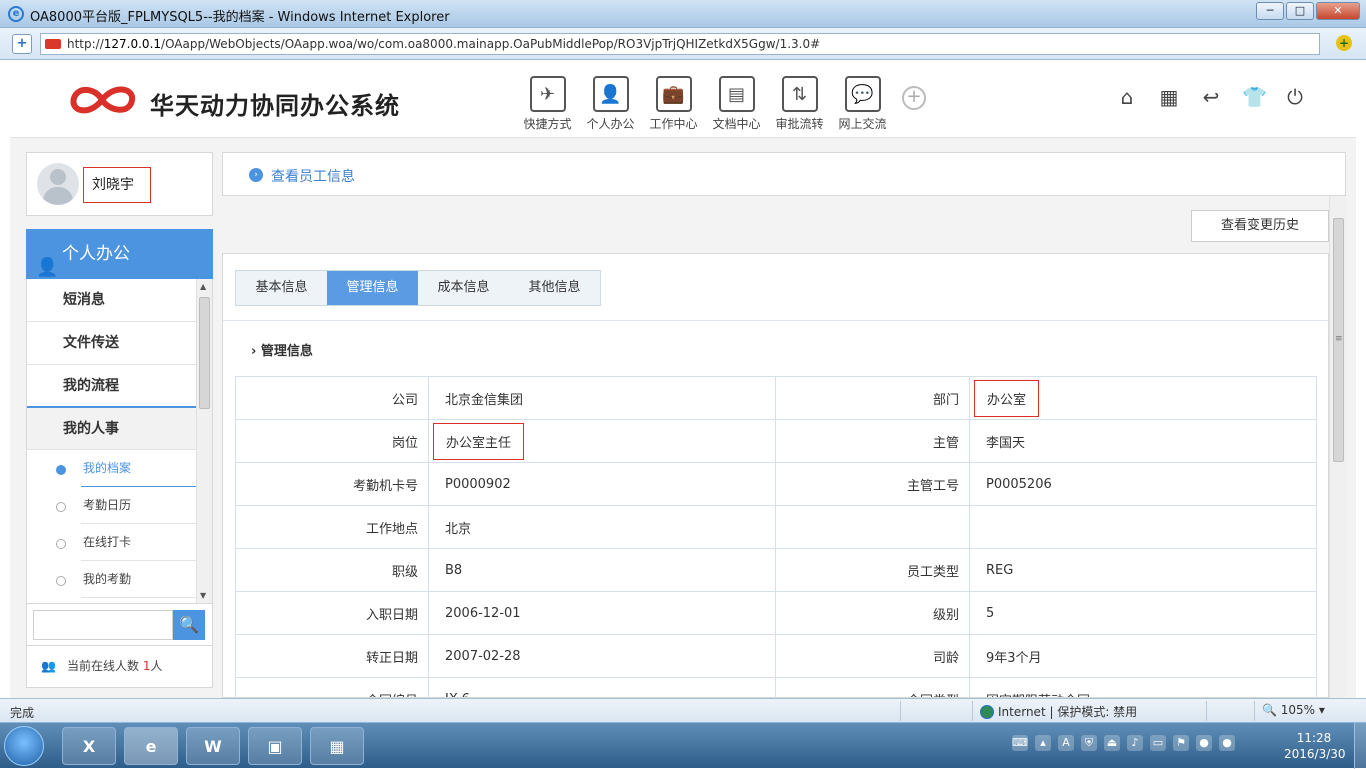 Image resolution: width=1366 pixels, height=769 pixels. I want to click on chat-icon: 💬, so click(862, 94).